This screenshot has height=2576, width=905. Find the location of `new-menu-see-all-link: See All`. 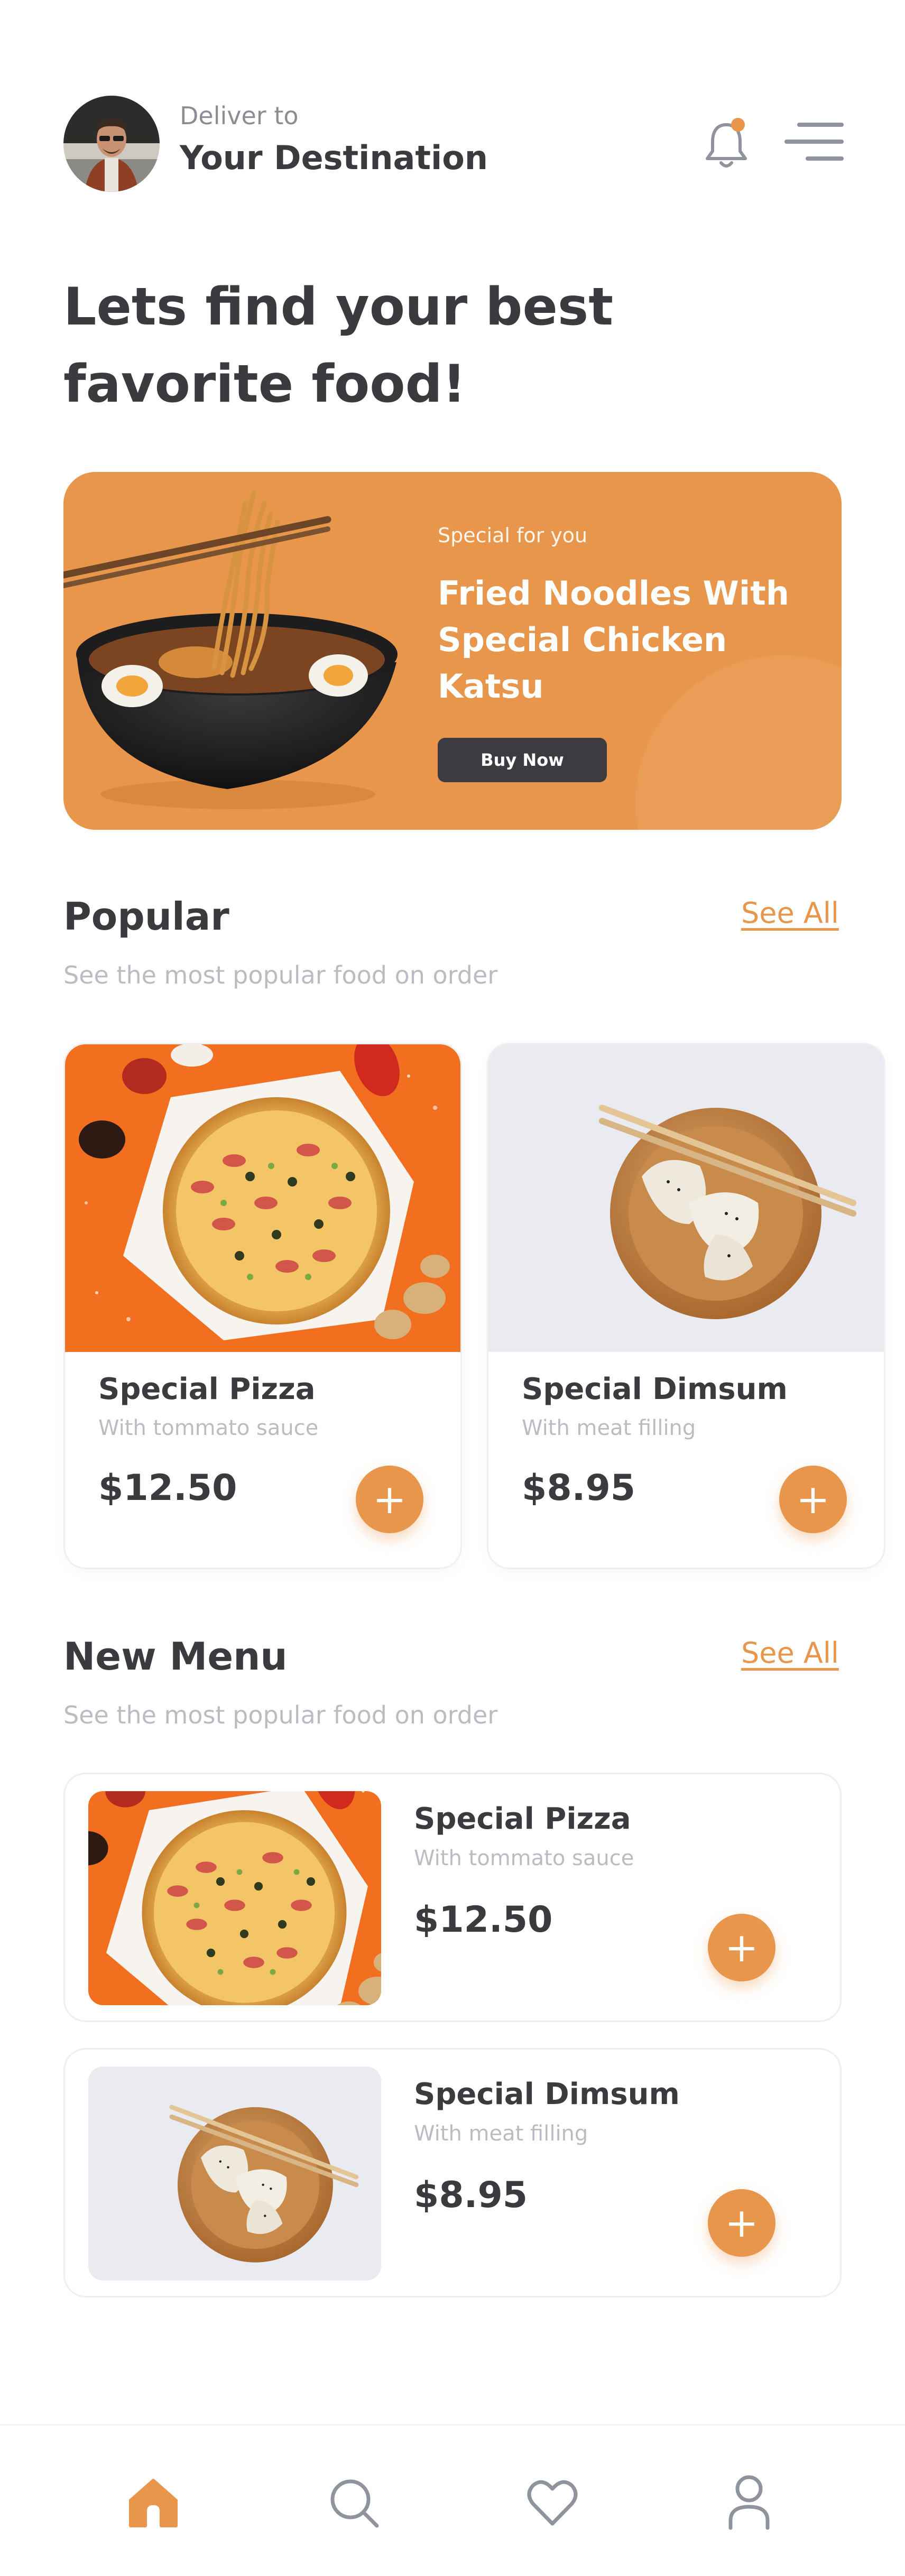

new-menu-see-all-link: See All is located at coordinates (790, 1653).